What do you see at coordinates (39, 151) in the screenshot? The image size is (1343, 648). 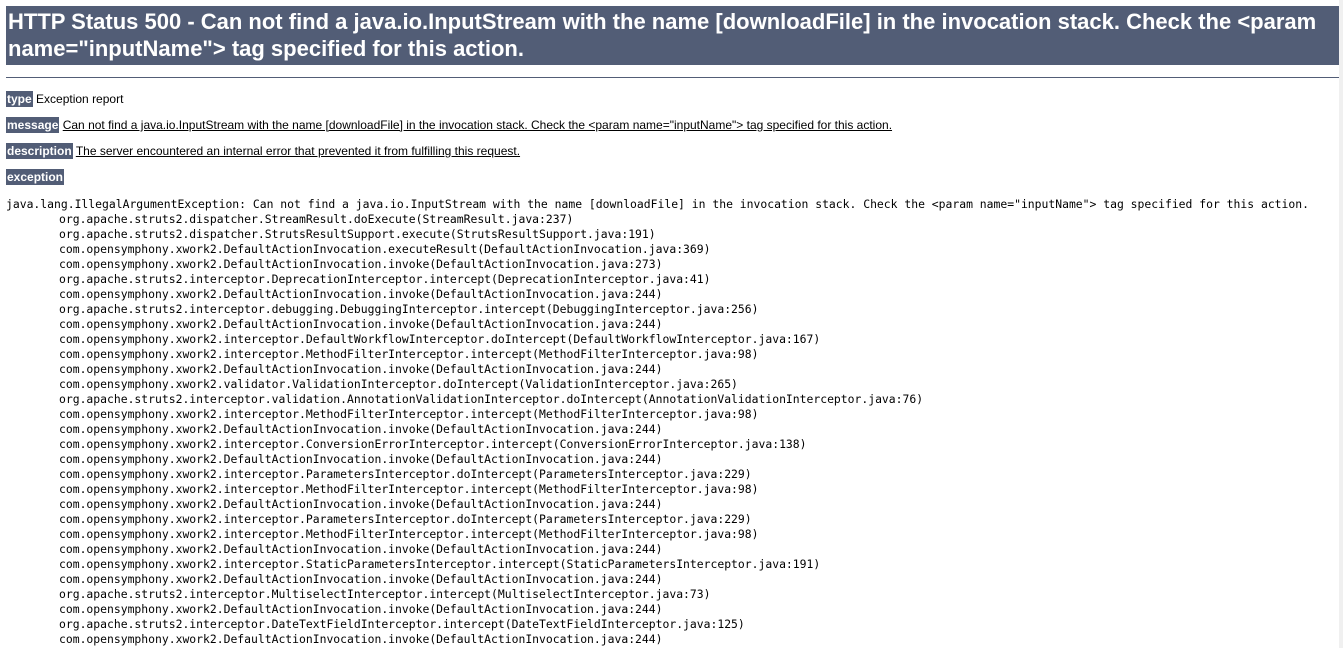 I see `description-label: description` at bounding box center [39, 151].